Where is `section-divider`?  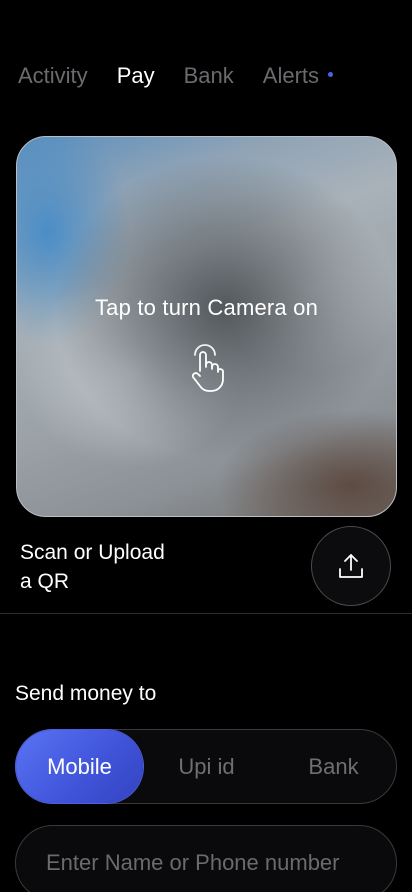
section-divider is located at coordinates (206, 613).